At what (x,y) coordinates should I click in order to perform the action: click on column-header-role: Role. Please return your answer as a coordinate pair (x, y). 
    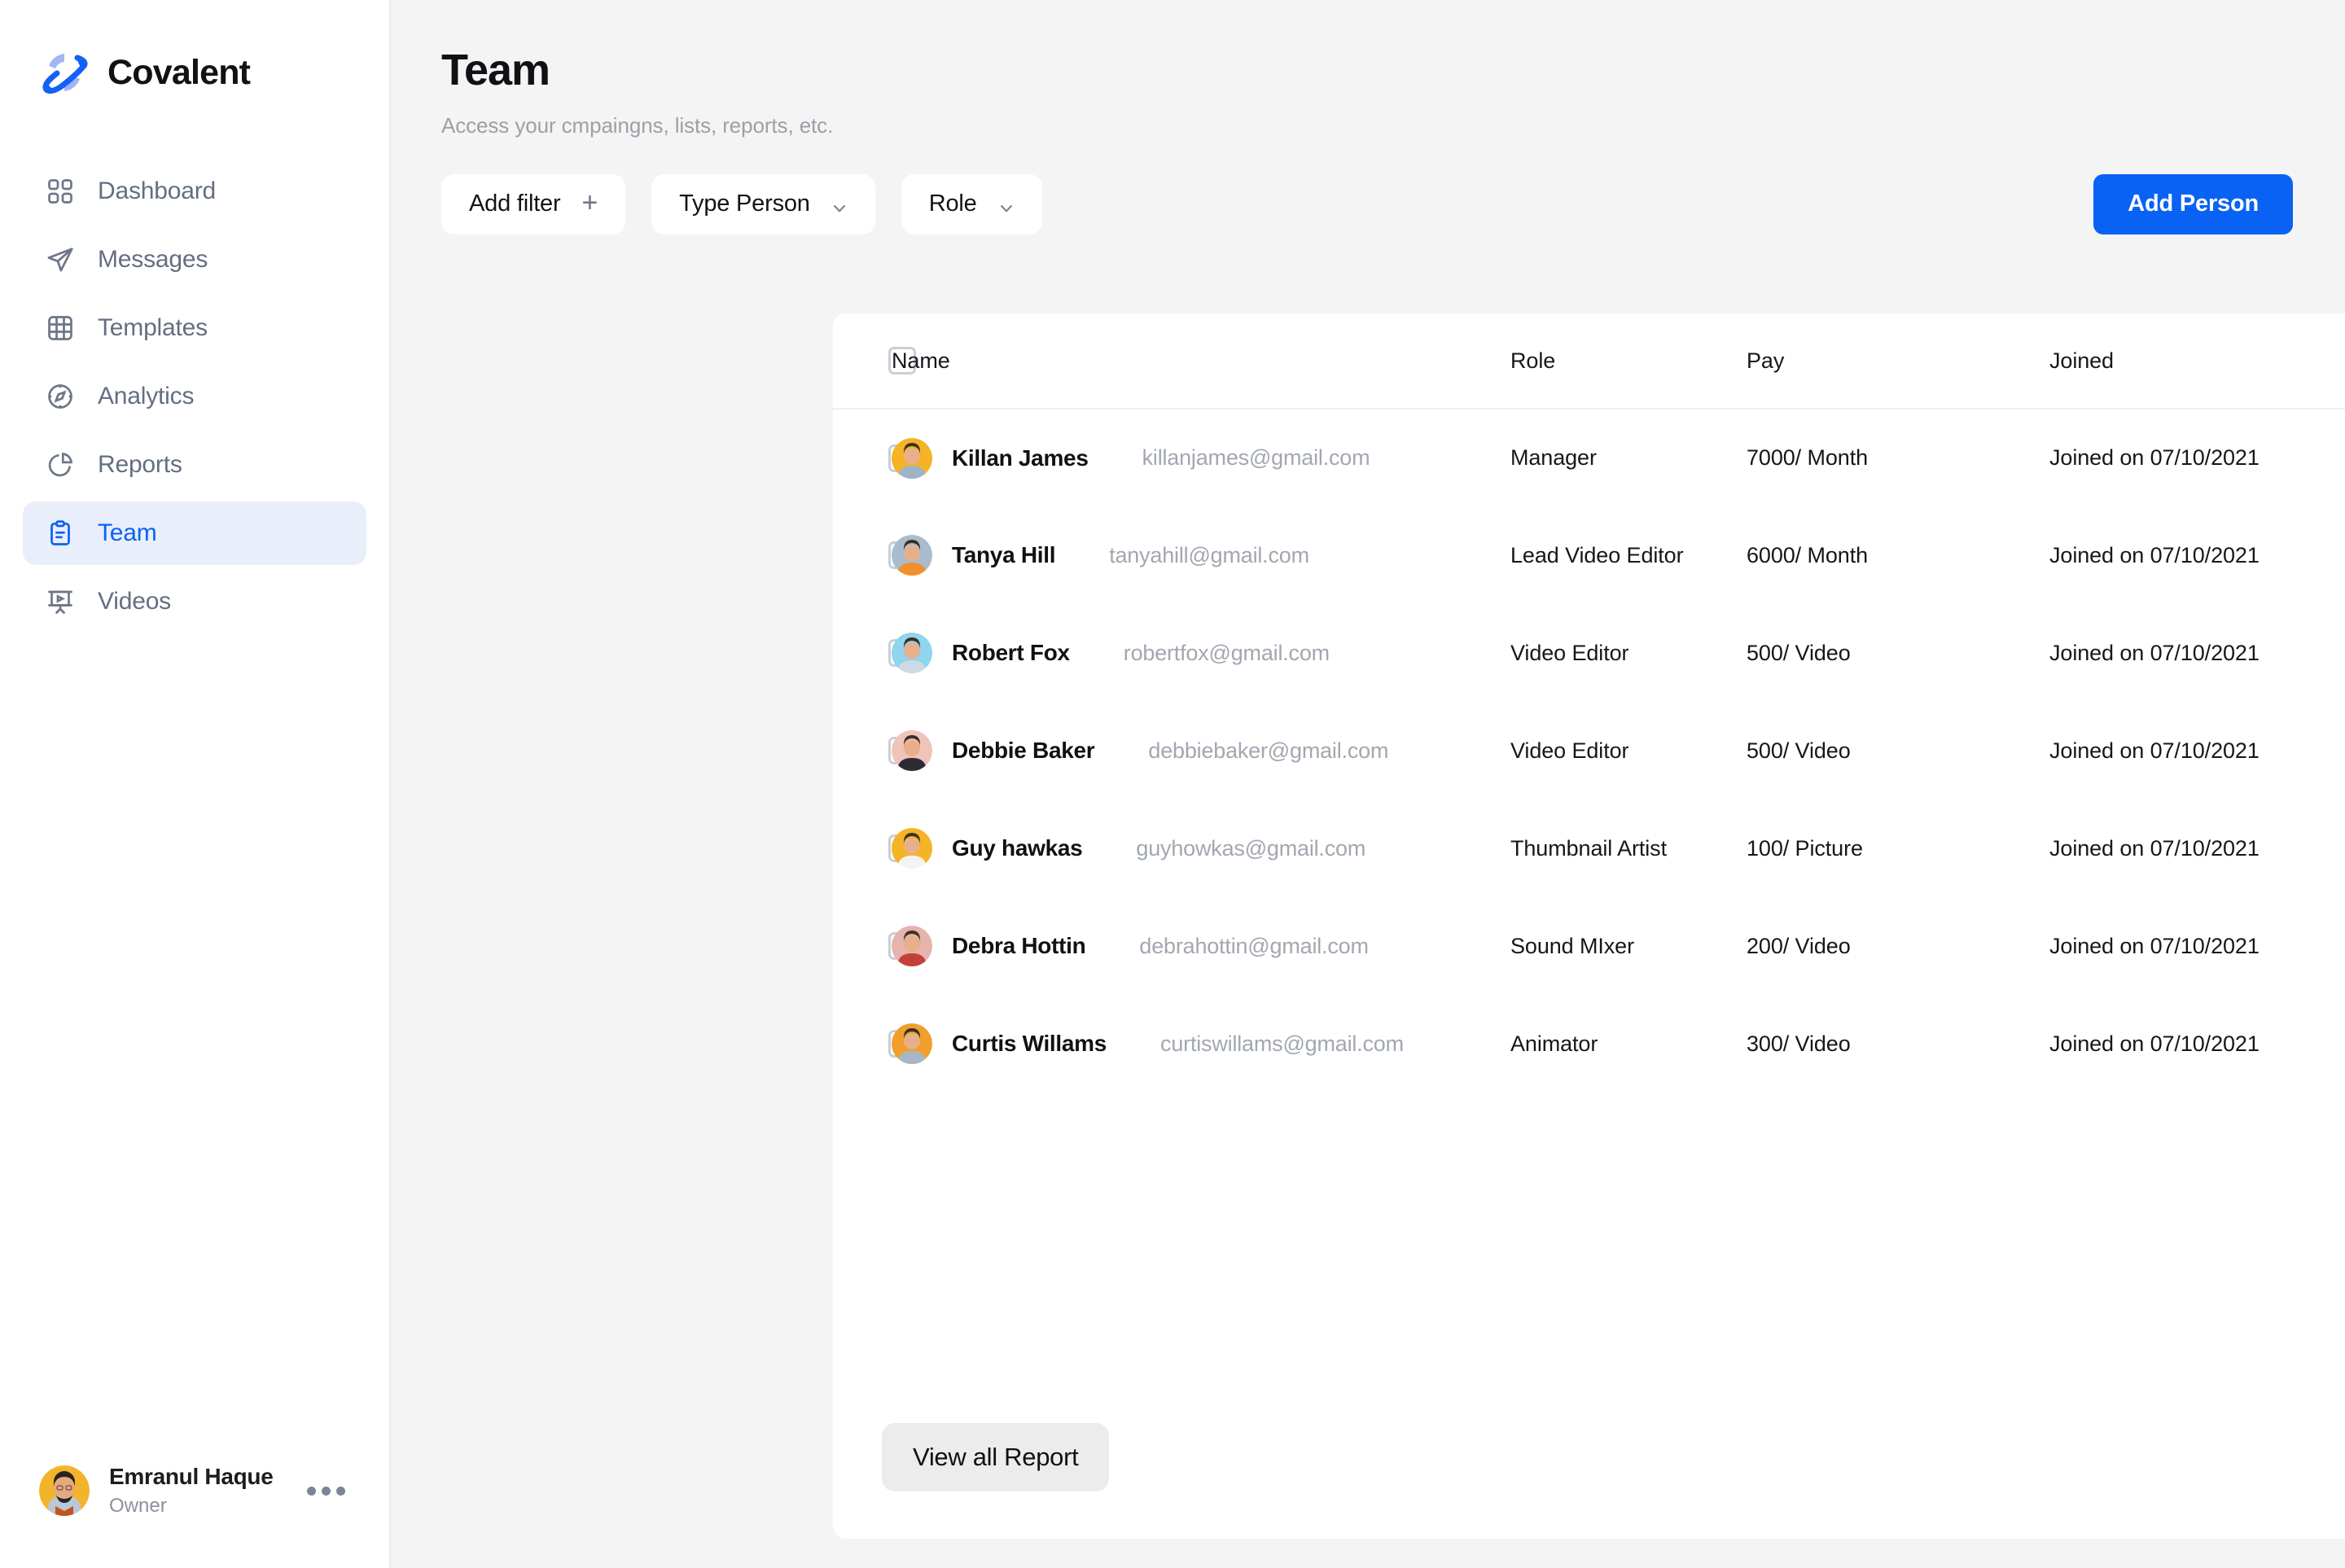
    Looking at the image, I should click on (1629, 361).